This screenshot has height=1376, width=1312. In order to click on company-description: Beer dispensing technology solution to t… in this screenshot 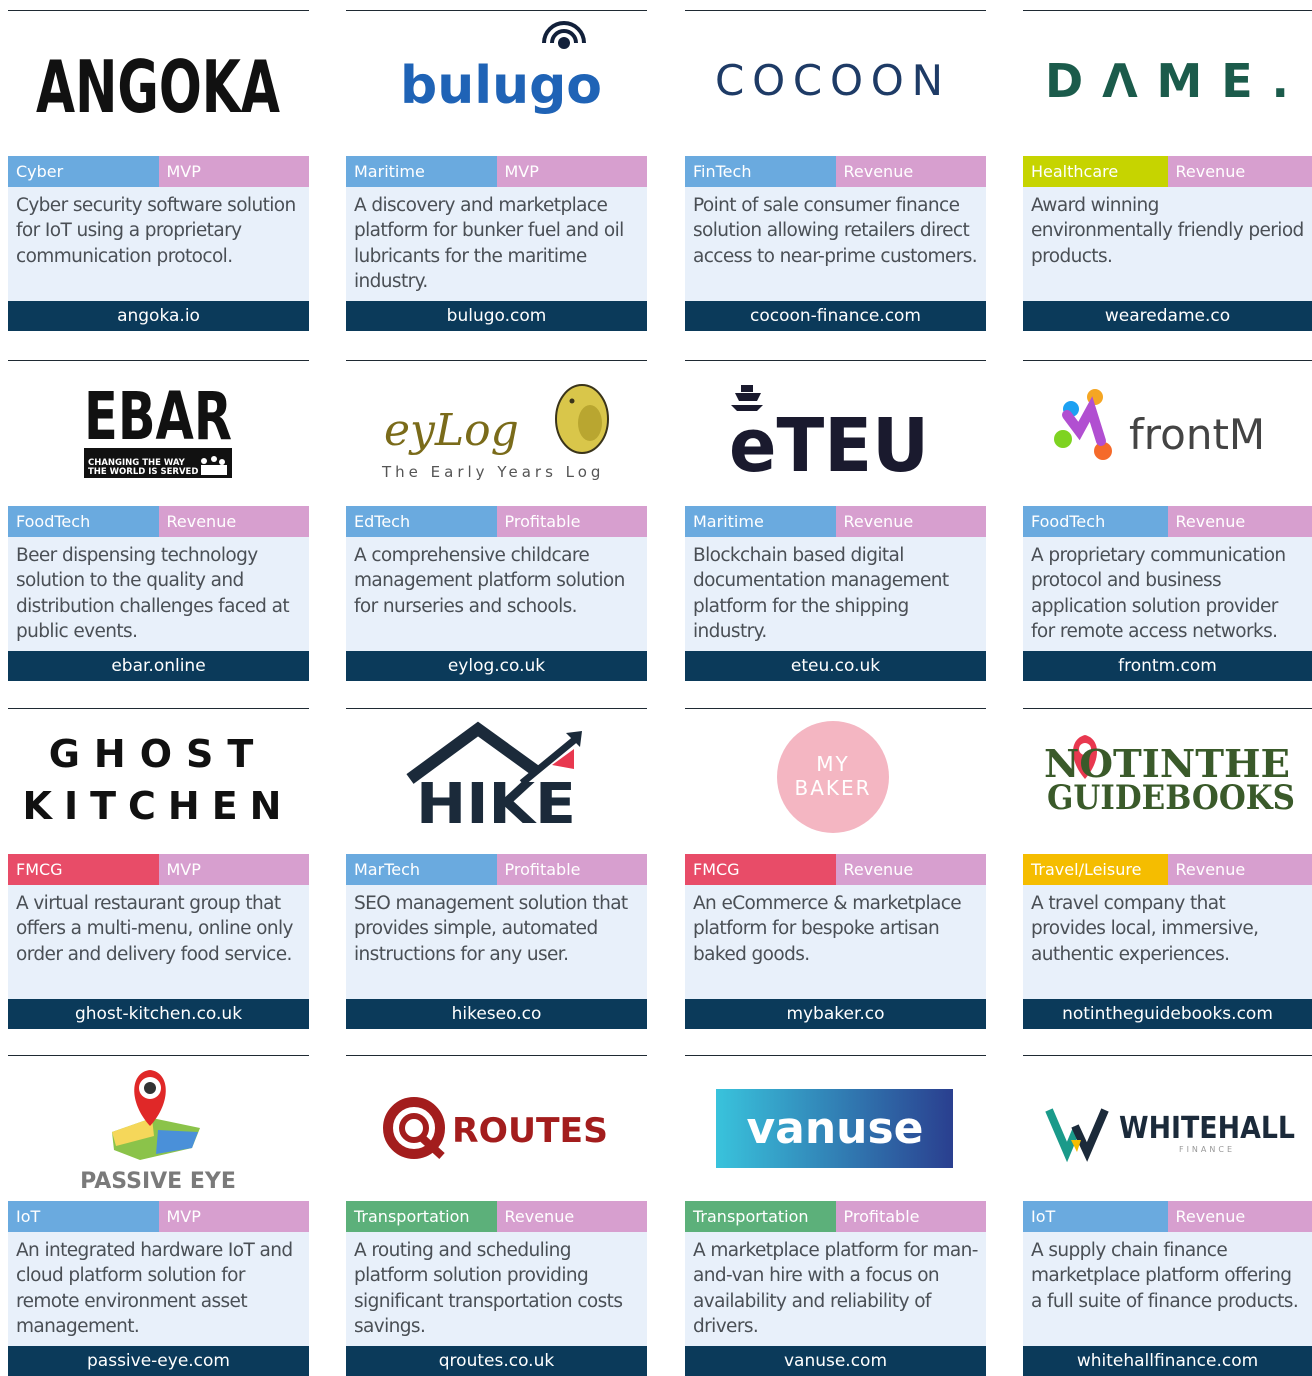, I will do `click(158, 594)`.